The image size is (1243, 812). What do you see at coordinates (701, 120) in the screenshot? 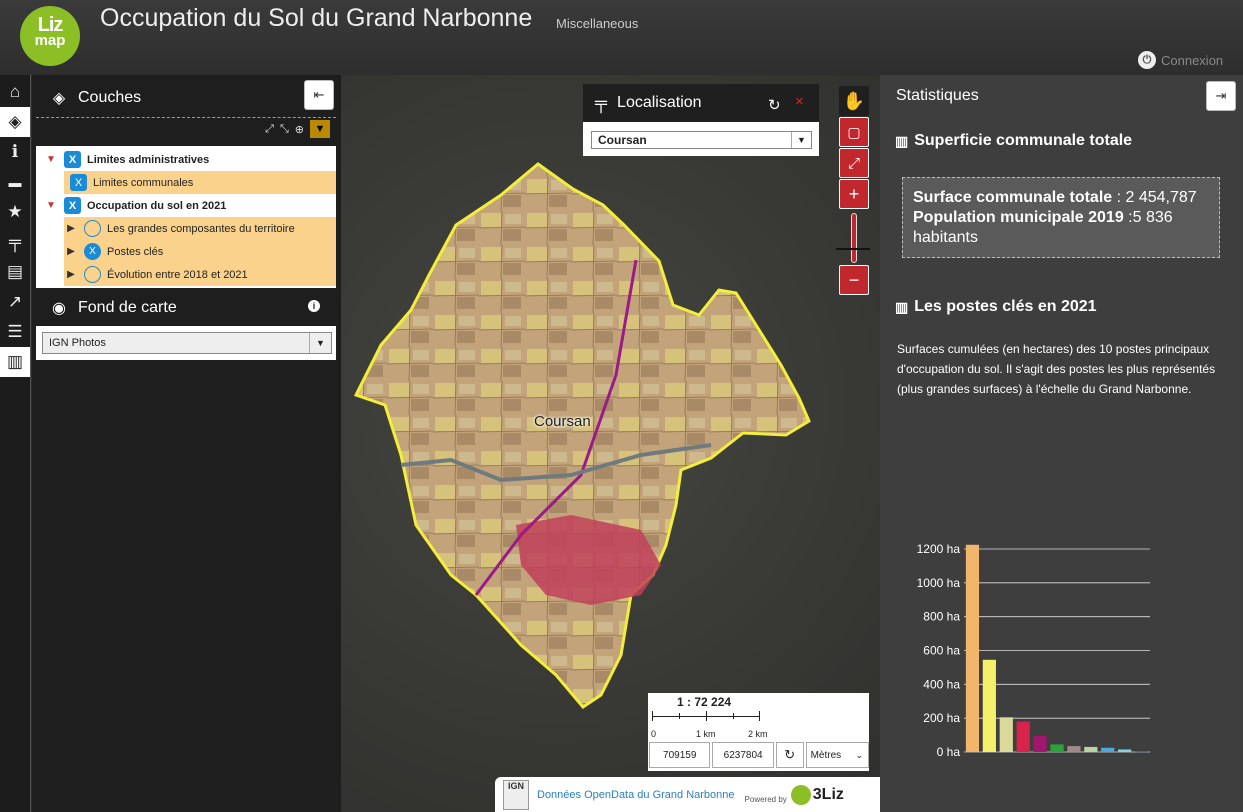
I see `localisation-panel: ╤ Localisation ↻ × Coursan ▼` at bounding box center [701, 120].